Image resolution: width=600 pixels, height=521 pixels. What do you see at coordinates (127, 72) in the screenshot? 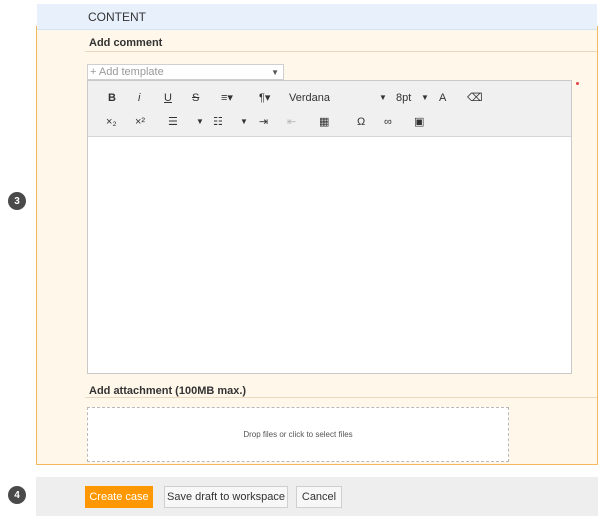
I see `template-placeholder: + Add template` at bounding box center [127, 72].